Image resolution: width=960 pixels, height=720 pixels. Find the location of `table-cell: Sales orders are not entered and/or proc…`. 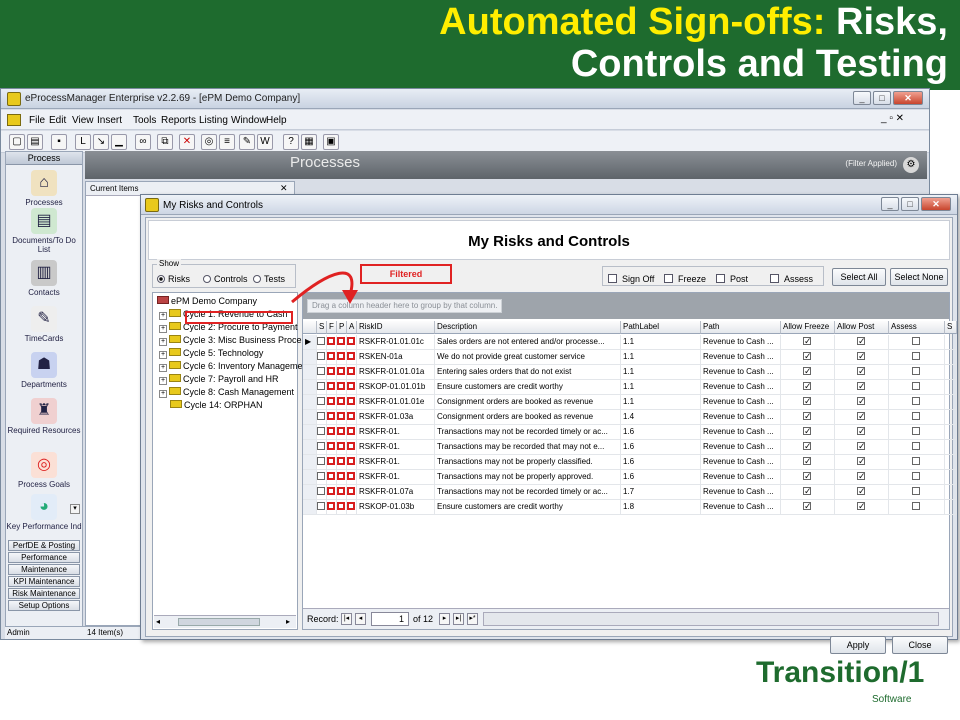

table-cell: Sales orders are not entered and/or proc… is located at coordinates (528, 342).